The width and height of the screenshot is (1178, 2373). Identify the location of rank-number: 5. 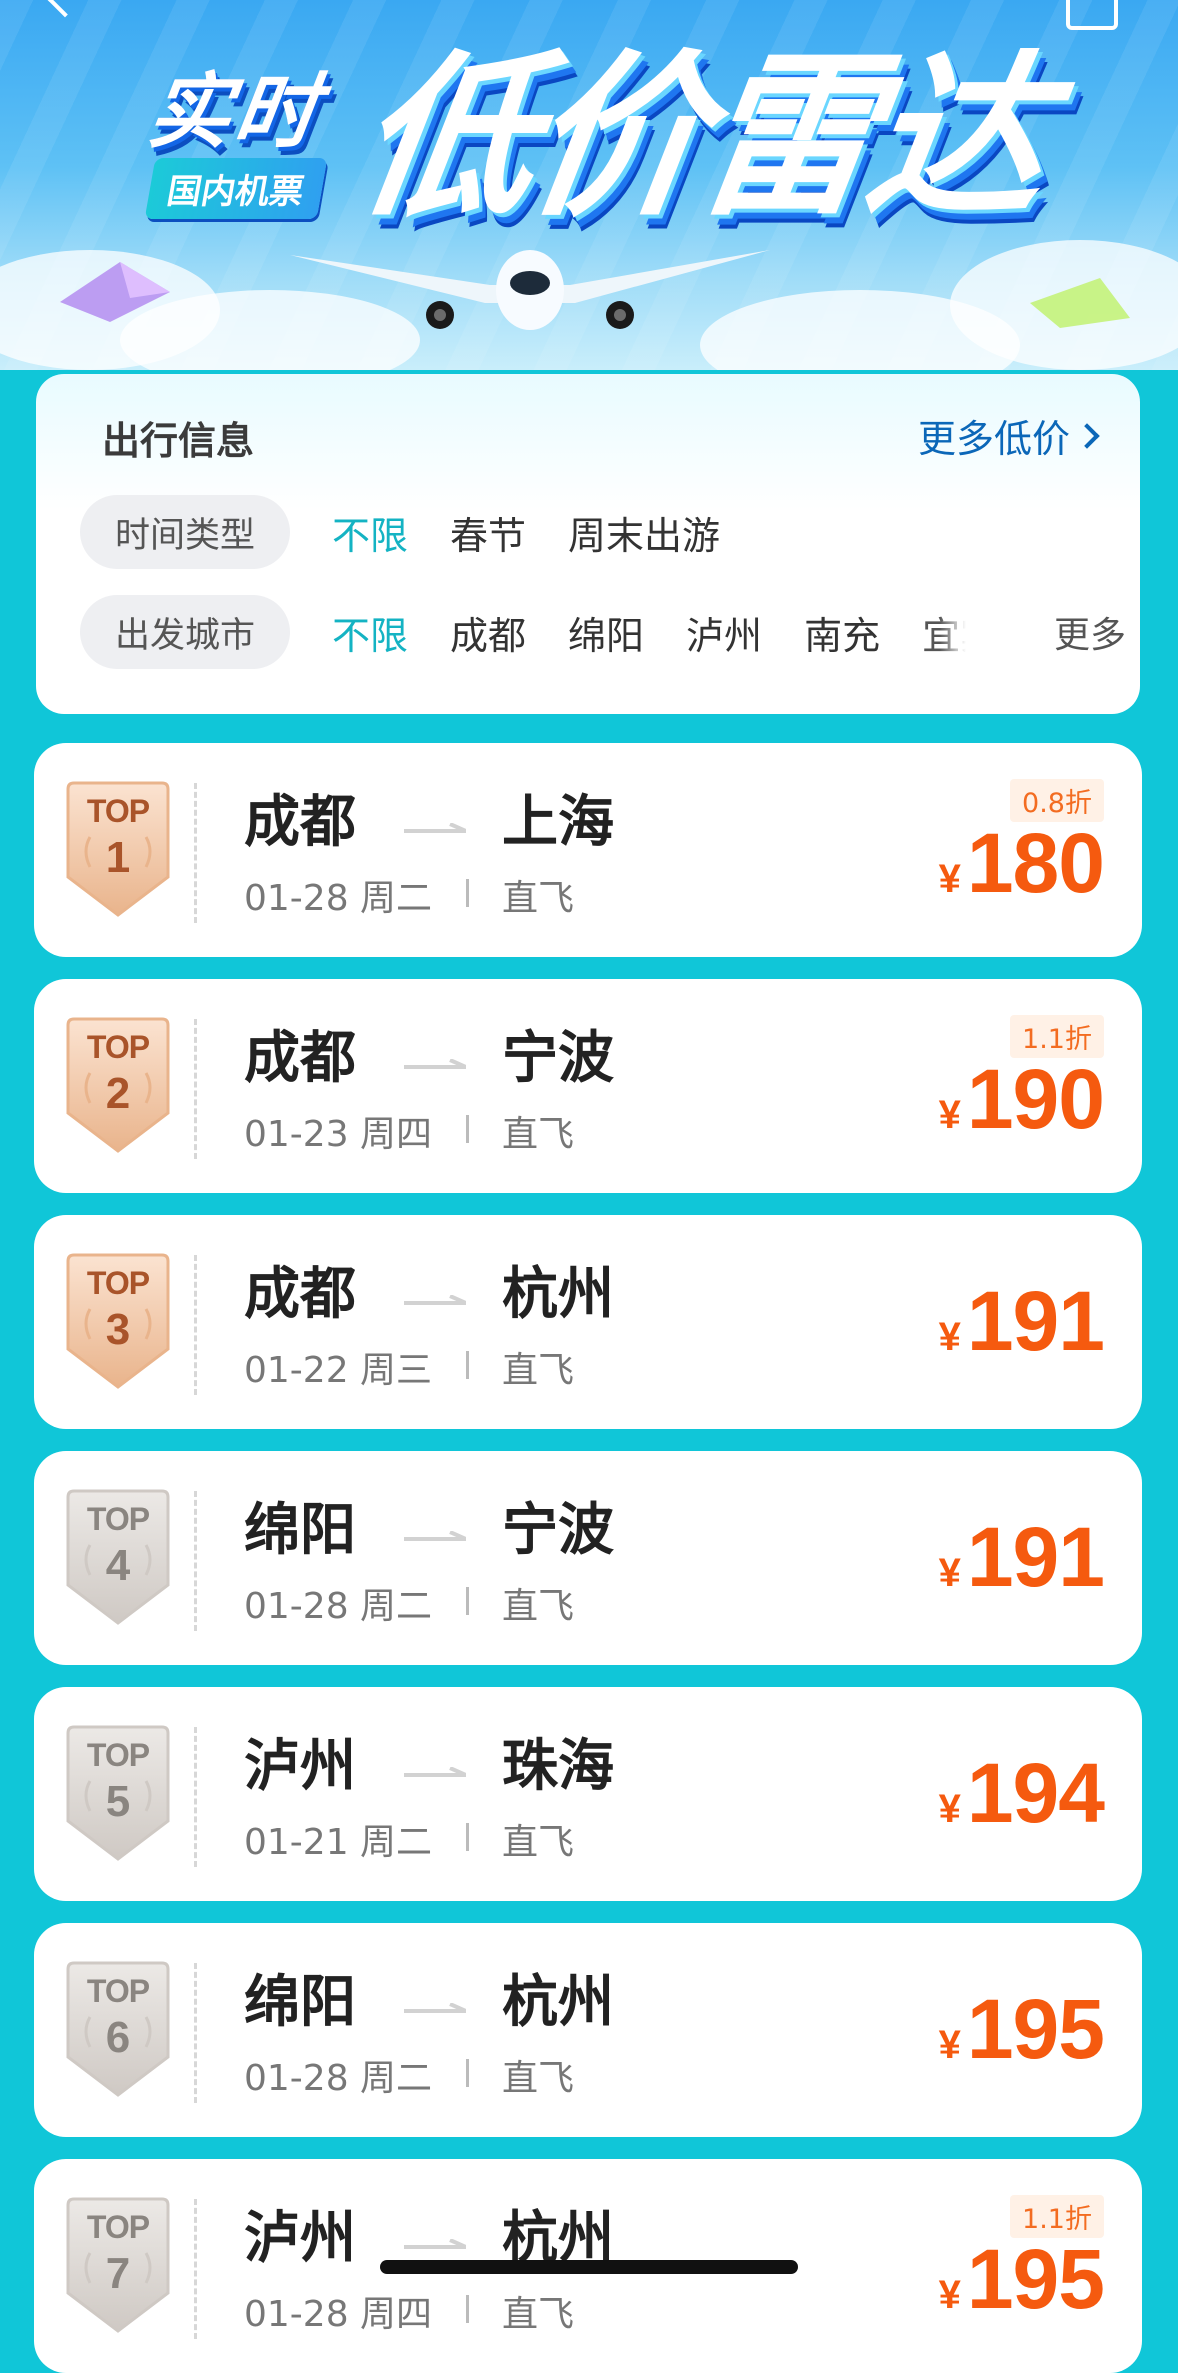
(118, 1801).